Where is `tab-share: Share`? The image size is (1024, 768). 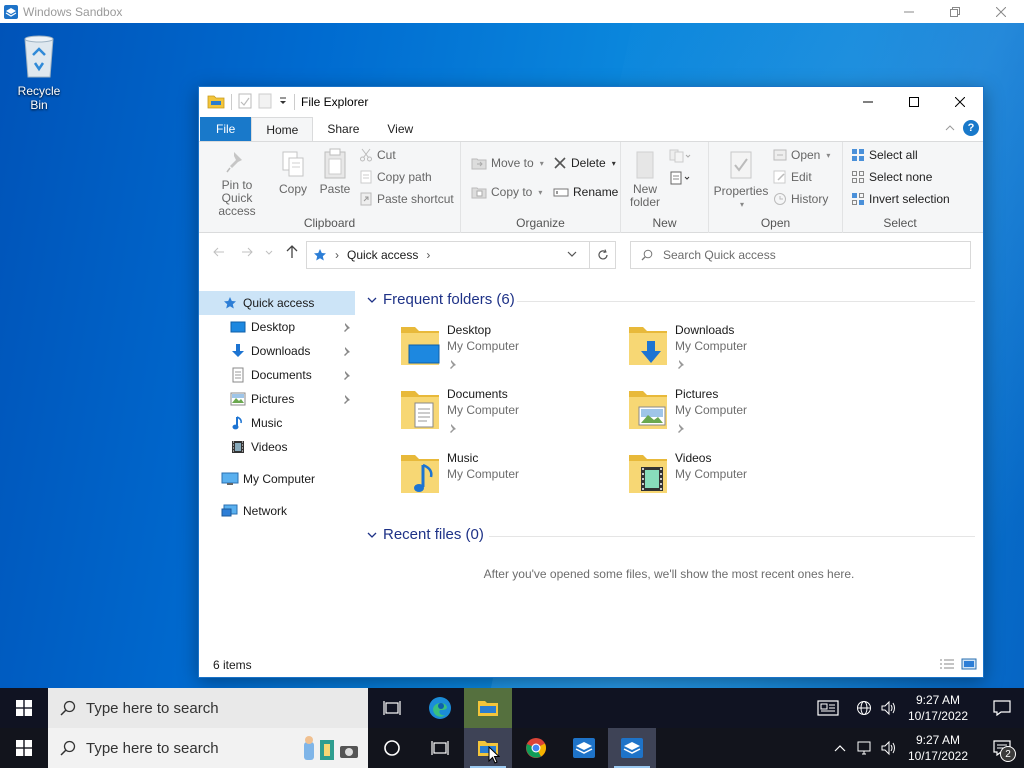 tab-share: Share is located at coordinates (343, 129).